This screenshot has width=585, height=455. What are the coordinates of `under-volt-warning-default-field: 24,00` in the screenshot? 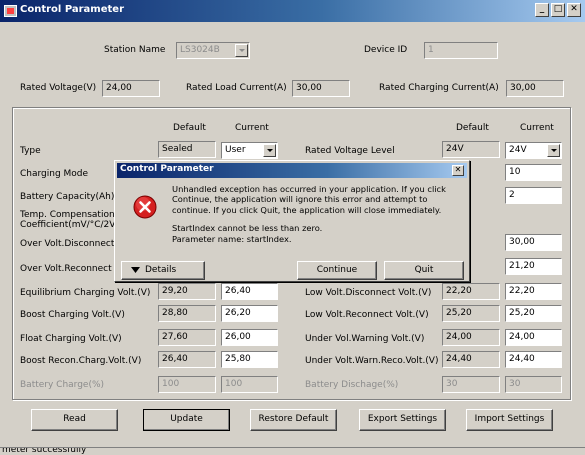 It's located at (471, 337).